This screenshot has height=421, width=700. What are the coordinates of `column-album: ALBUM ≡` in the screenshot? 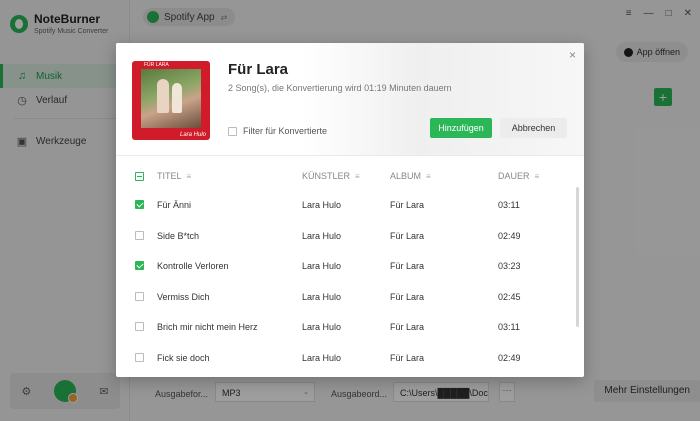 It's located at (410, 176).